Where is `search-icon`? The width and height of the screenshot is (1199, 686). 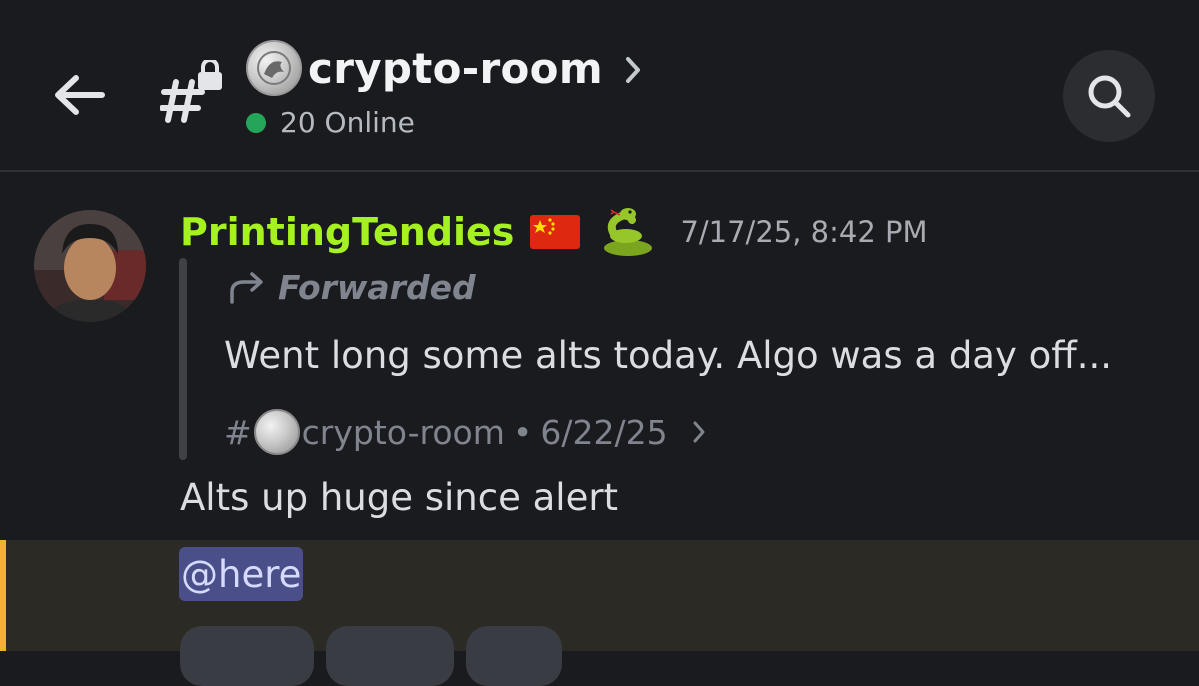
search-icon is located at coordinates (1109, 96).